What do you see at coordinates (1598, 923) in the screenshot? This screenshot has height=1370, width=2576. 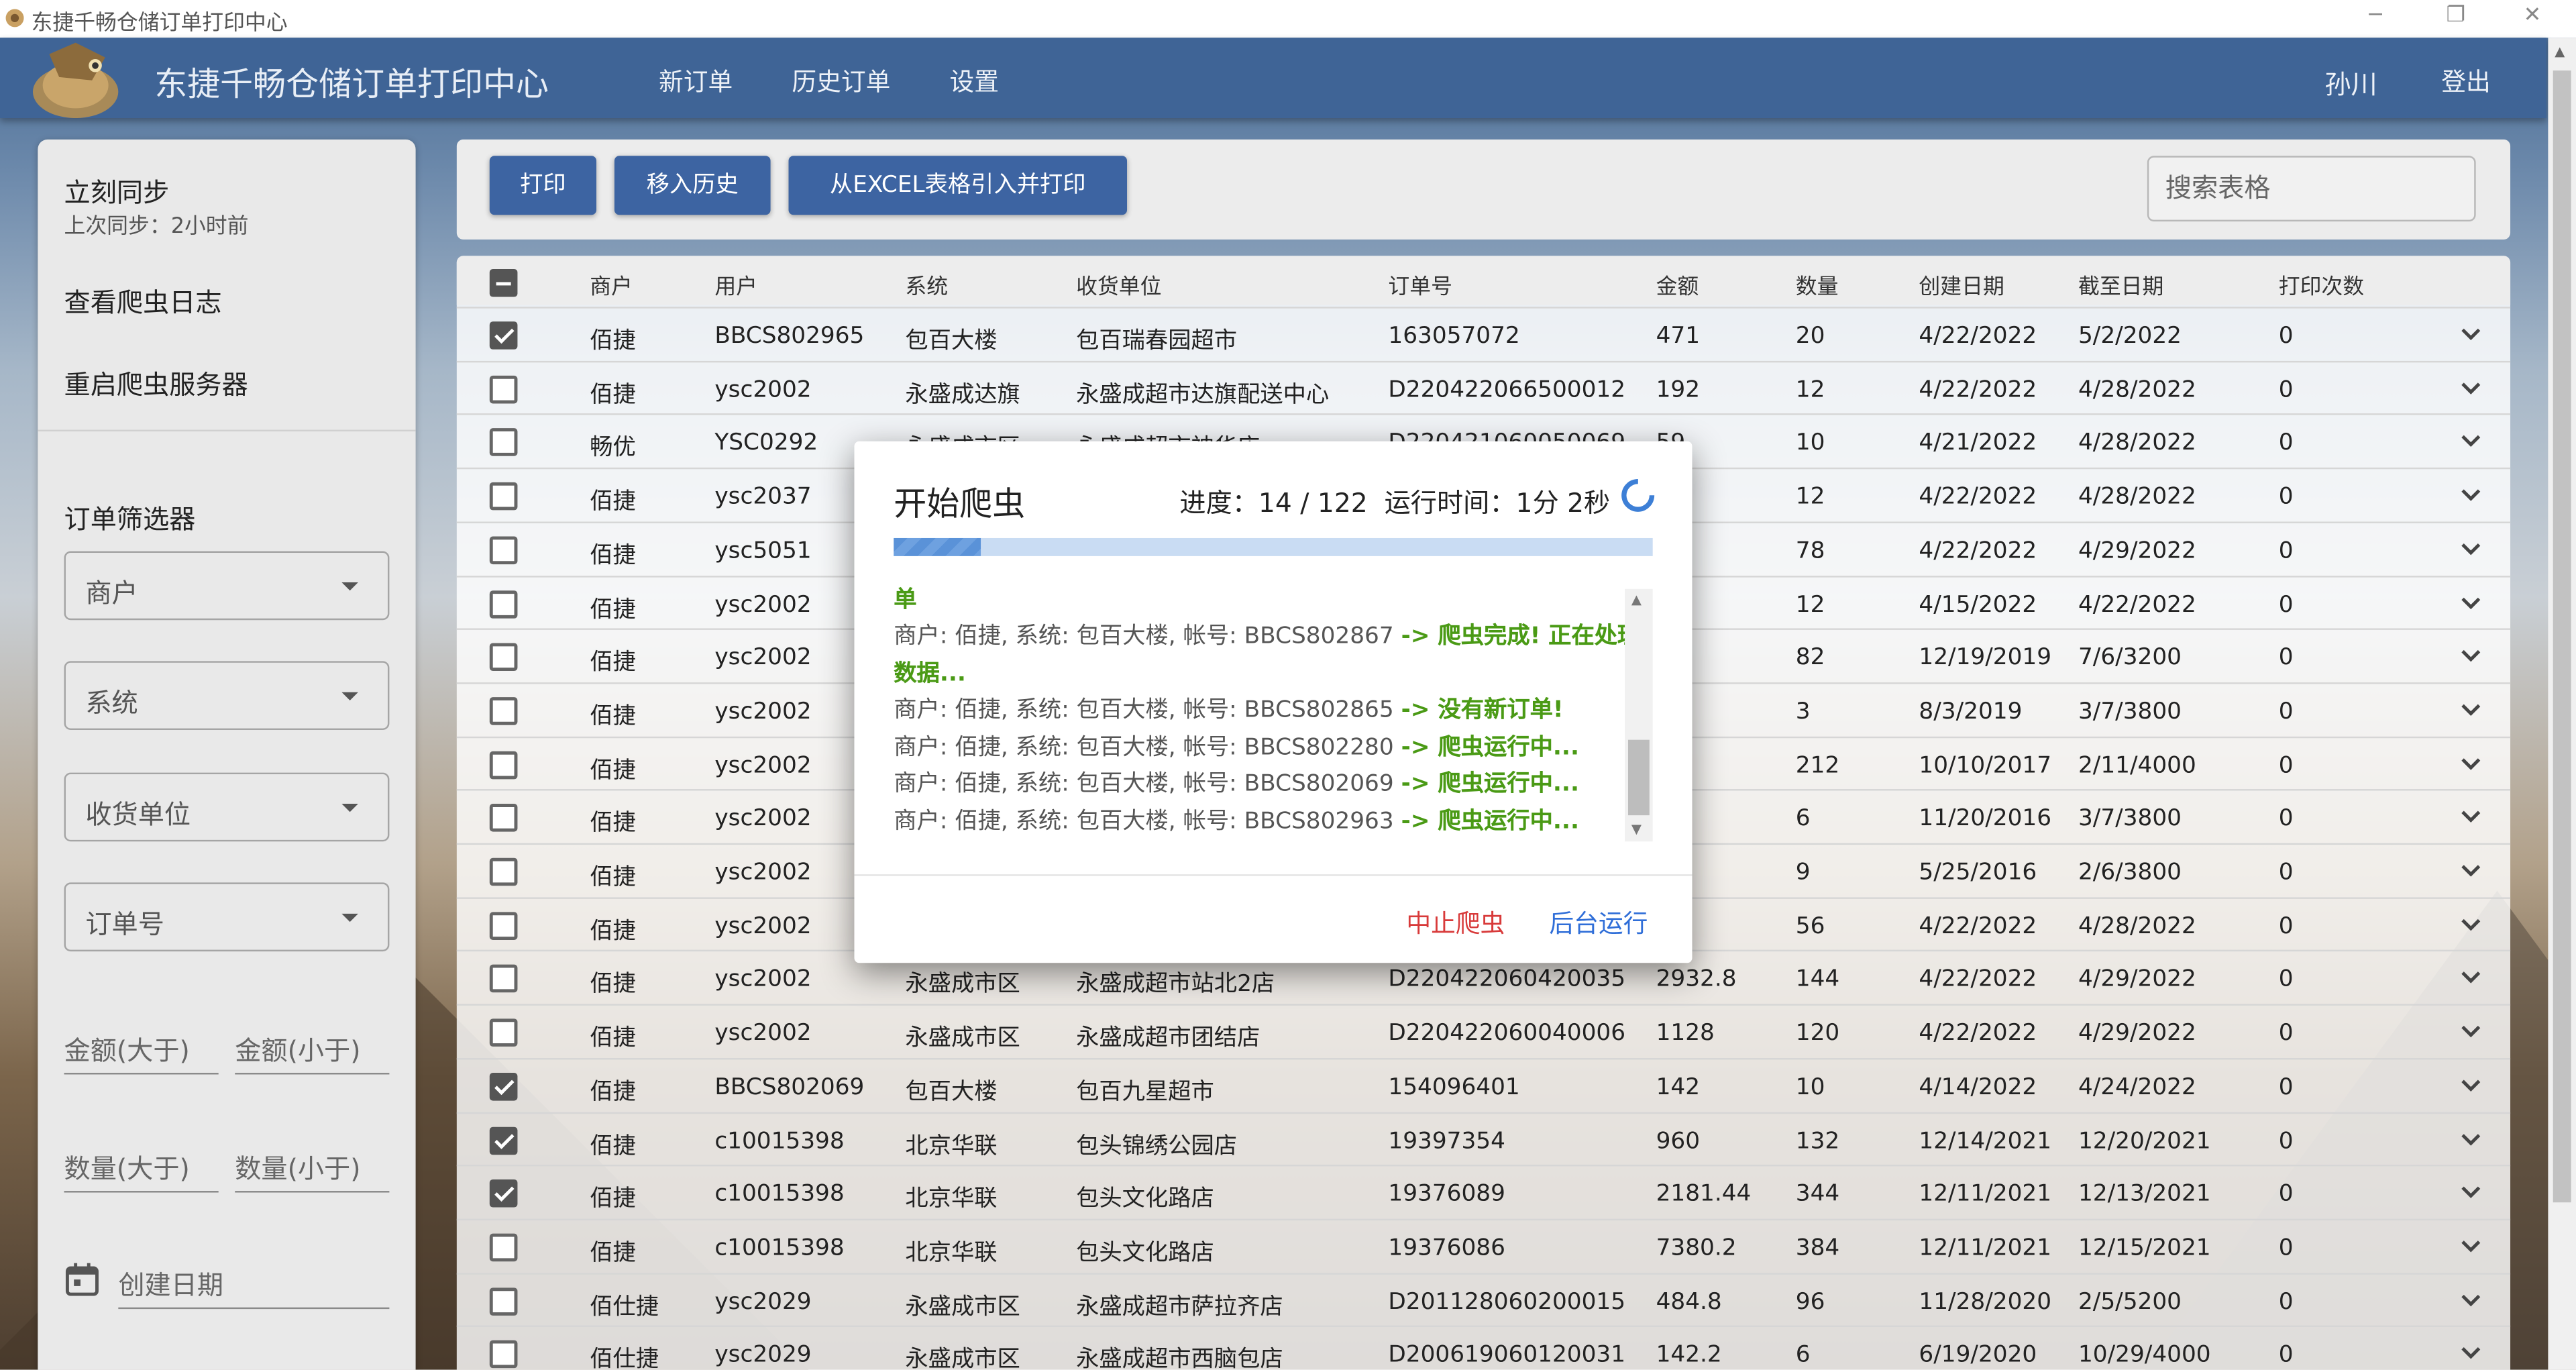 I see `run-in-background-button: 后台运行` at bounding box center [1598, 923].